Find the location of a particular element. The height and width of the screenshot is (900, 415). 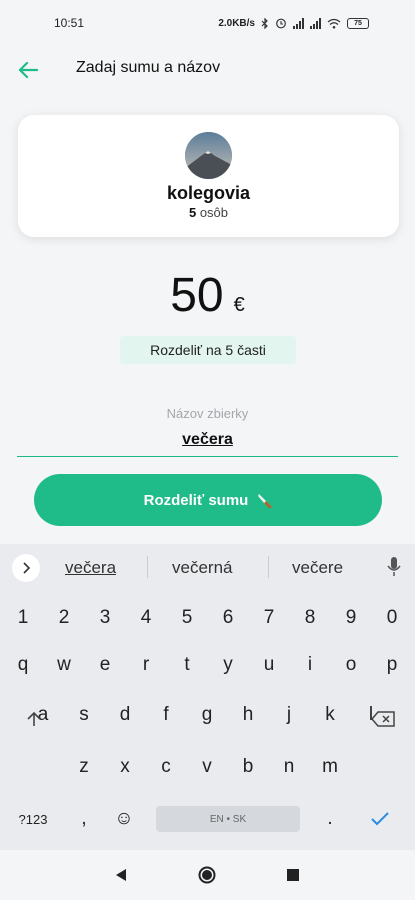

key-row-1-3: r is located at coordinates (146, 665).